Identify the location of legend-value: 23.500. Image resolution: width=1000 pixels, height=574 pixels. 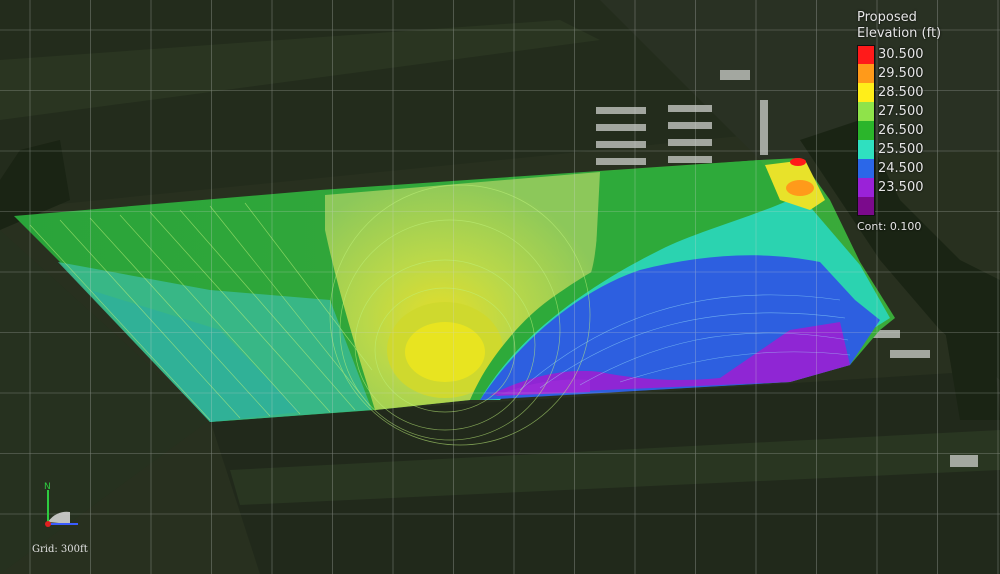
(901, 187).